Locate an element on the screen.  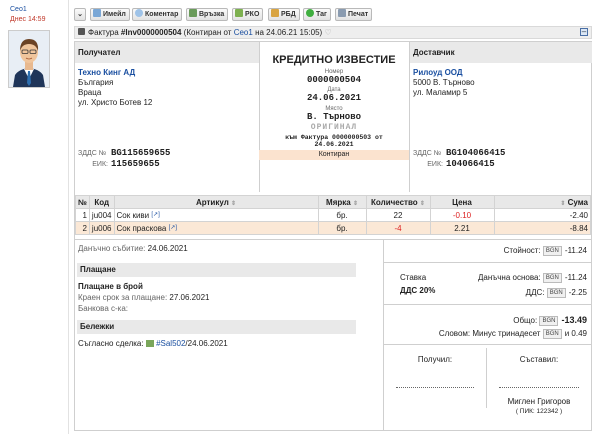
col-qty-header: Количество ⇕ is located at coordinates (398, 202).